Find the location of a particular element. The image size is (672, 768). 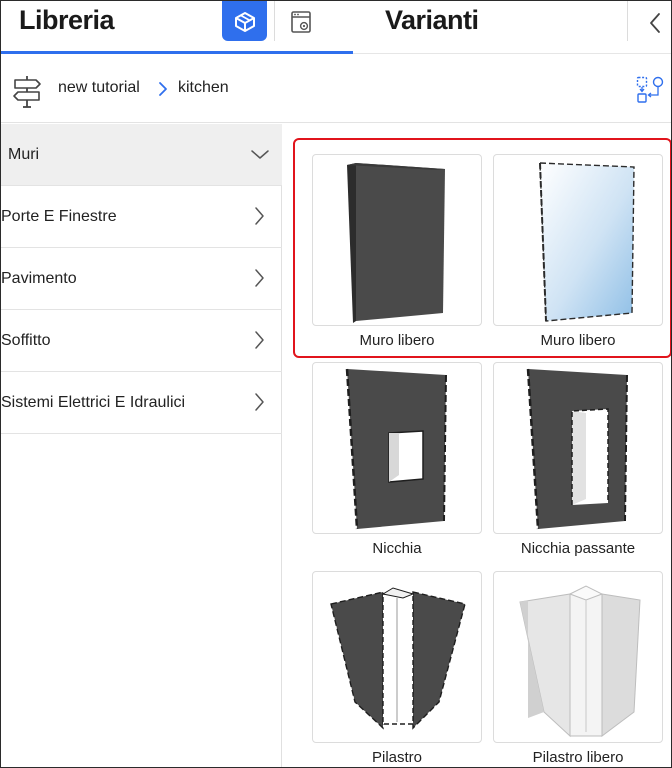

panel-title: Libreria is located at coordinates (67, 20).